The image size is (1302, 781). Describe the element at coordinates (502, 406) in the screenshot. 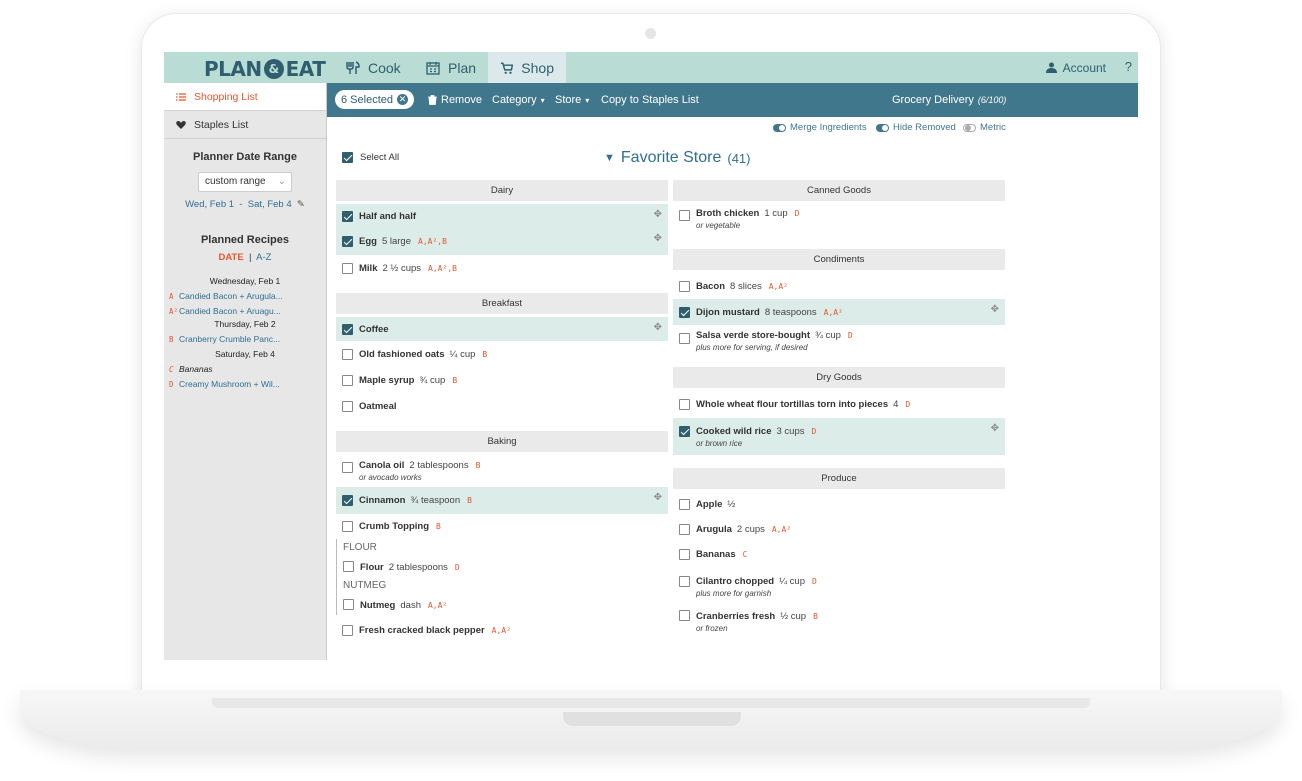

I see `list-item: Oatmeal` at that location.